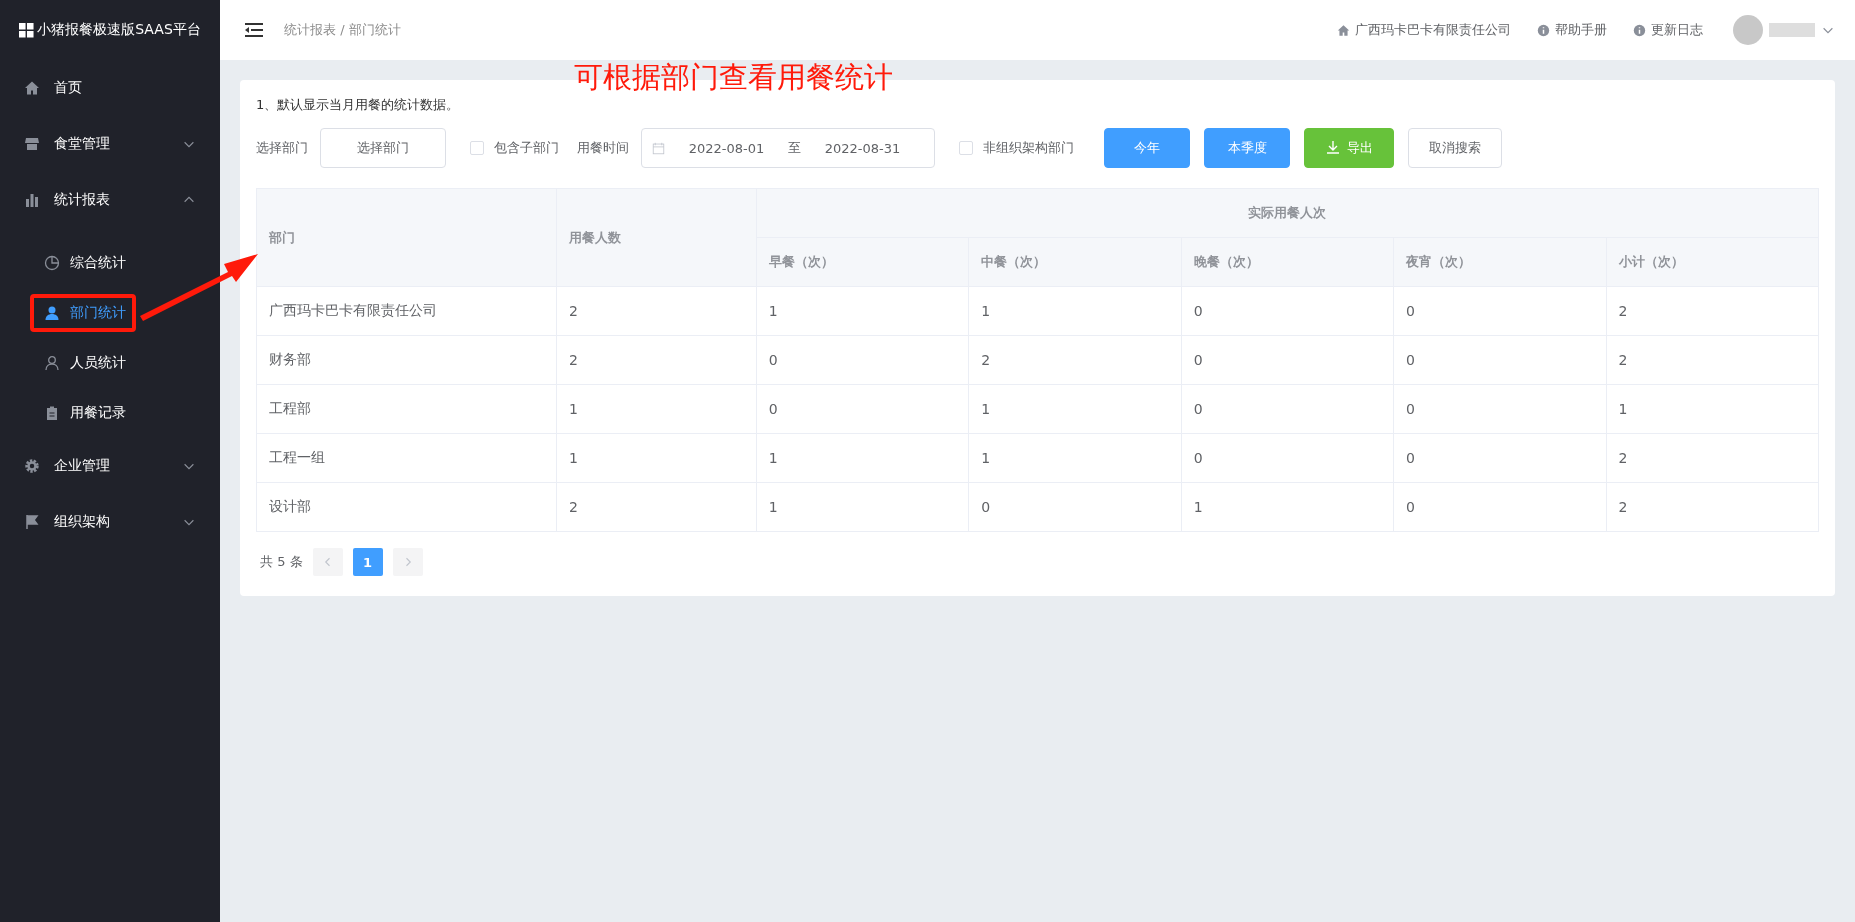  I want to click on annotation-text: 可根据部门查看用餐统计, so click(733, 77).